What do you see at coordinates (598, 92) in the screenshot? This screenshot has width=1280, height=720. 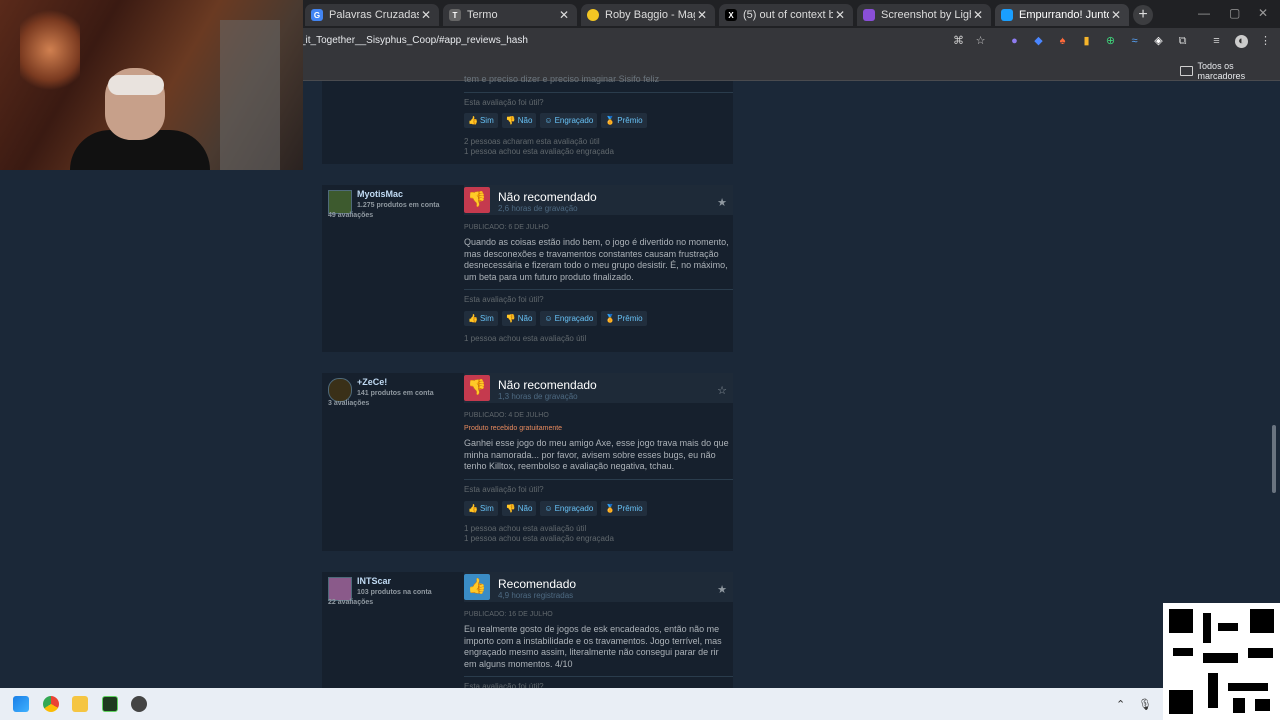 I see `divider` at bounding box center [598, 92].